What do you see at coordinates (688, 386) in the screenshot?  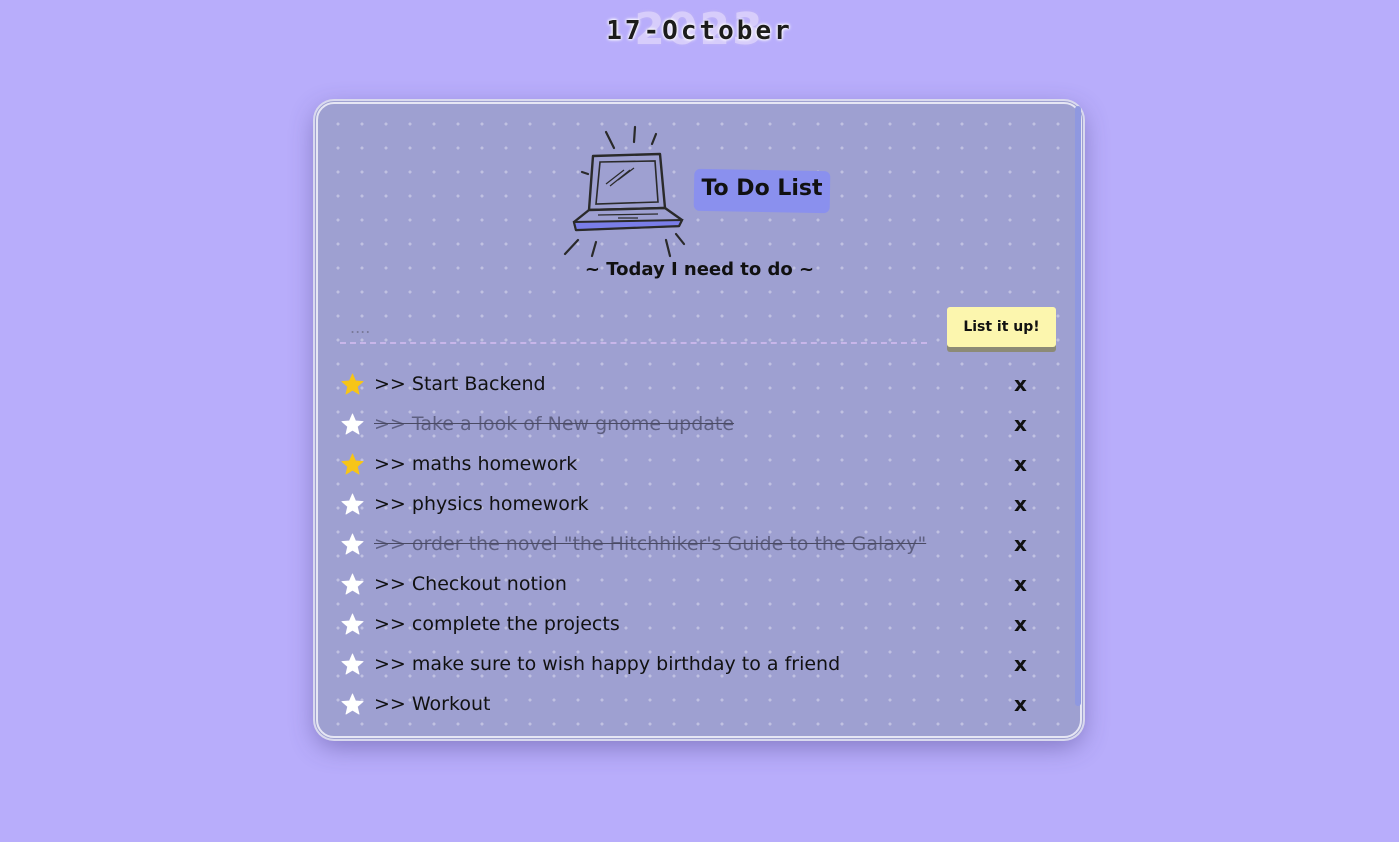 I see `todo-item: >> Start Backend x` at bounding box center [688, 386].